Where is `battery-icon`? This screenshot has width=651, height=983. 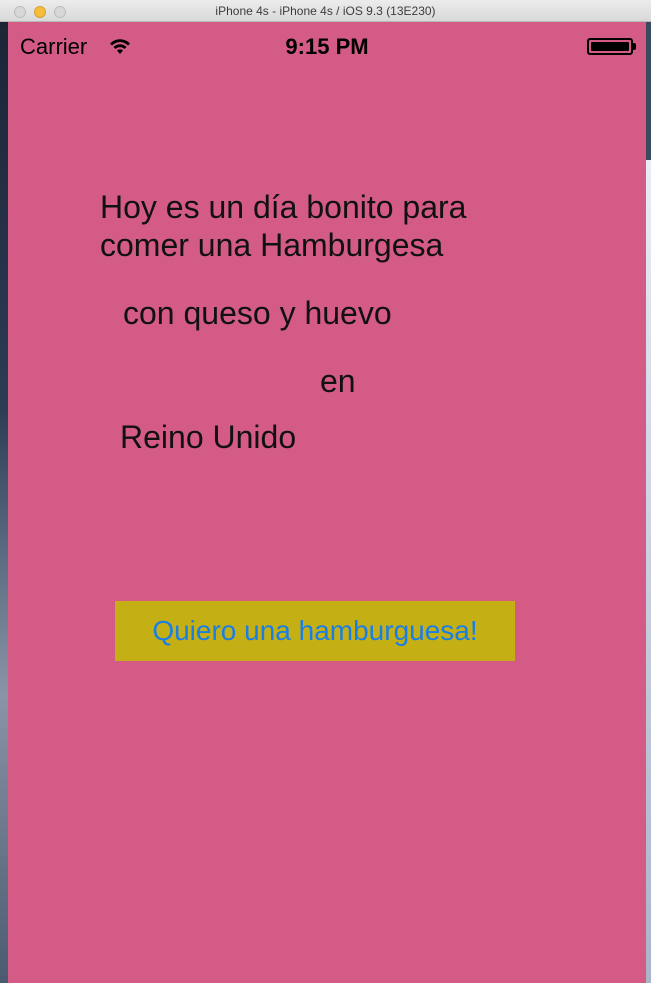
battery-icon is located at coordinates (610, 46).